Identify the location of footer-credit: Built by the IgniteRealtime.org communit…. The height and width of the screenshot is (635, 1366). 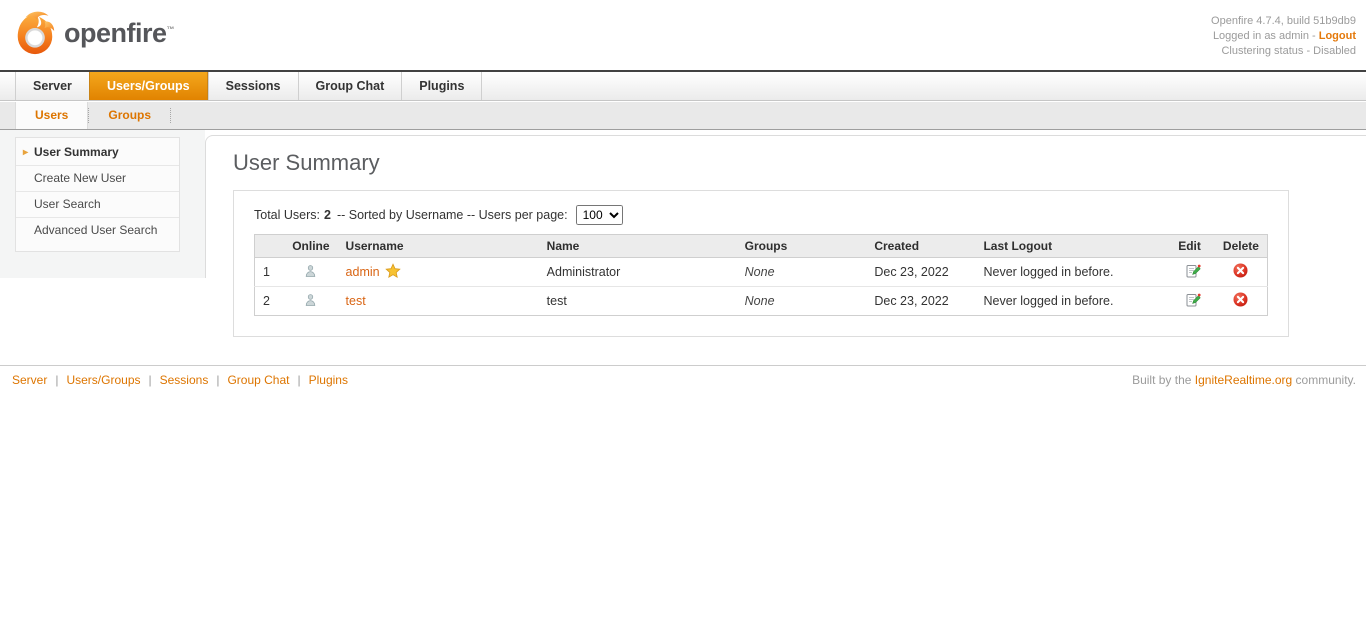
(1244, 380).